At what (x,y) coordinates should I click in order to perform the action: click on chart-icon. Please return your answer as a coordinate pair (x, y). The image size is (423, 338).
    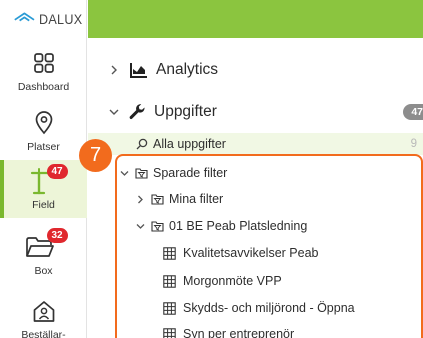
    Looking at the image, I should click on (139, 70).